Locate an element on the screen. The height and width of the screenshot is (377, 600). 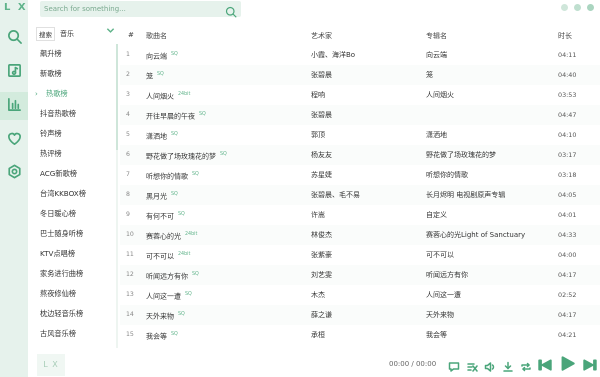
leaderboard-item: 枕边轻音乐榜 is located at coordinates (76, 314).